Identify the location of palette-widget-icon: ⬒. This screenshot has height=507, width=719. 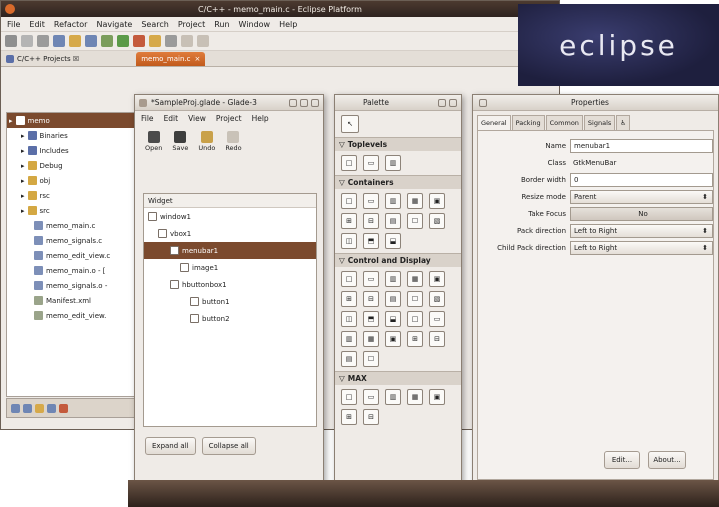
(371, 319).